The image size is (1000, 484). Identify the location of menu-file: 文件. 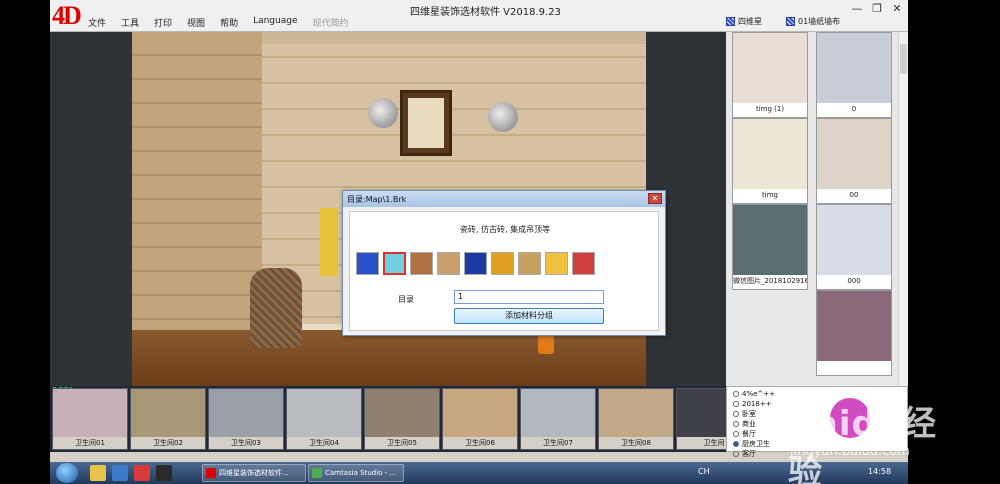
(97, 22).